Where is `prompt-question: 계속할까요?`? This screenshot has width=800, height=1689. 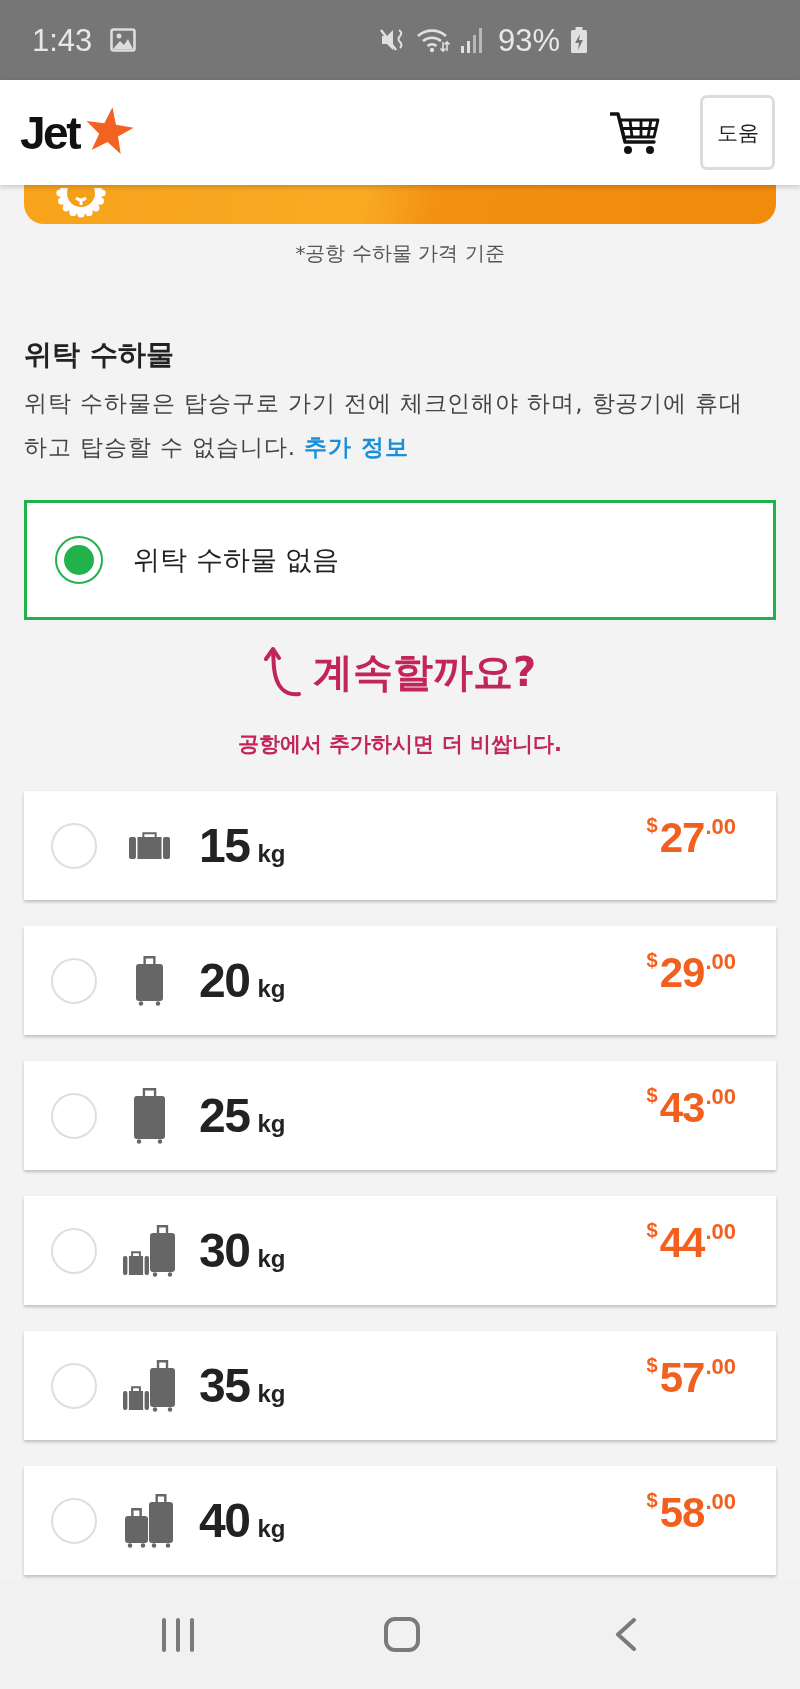
prompt-question: 계속할까요? is located at coordinates (424, 672).